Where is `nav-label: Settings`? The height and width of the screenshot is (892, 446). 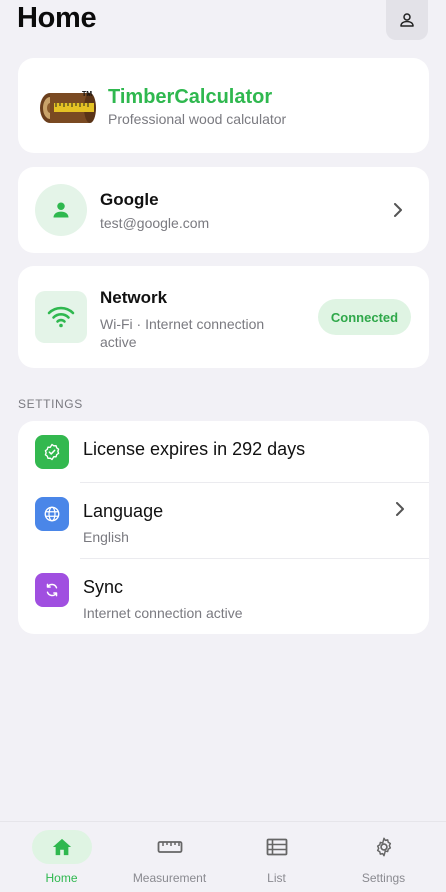
nav-label: Settings is located at coordinates (383, 878).